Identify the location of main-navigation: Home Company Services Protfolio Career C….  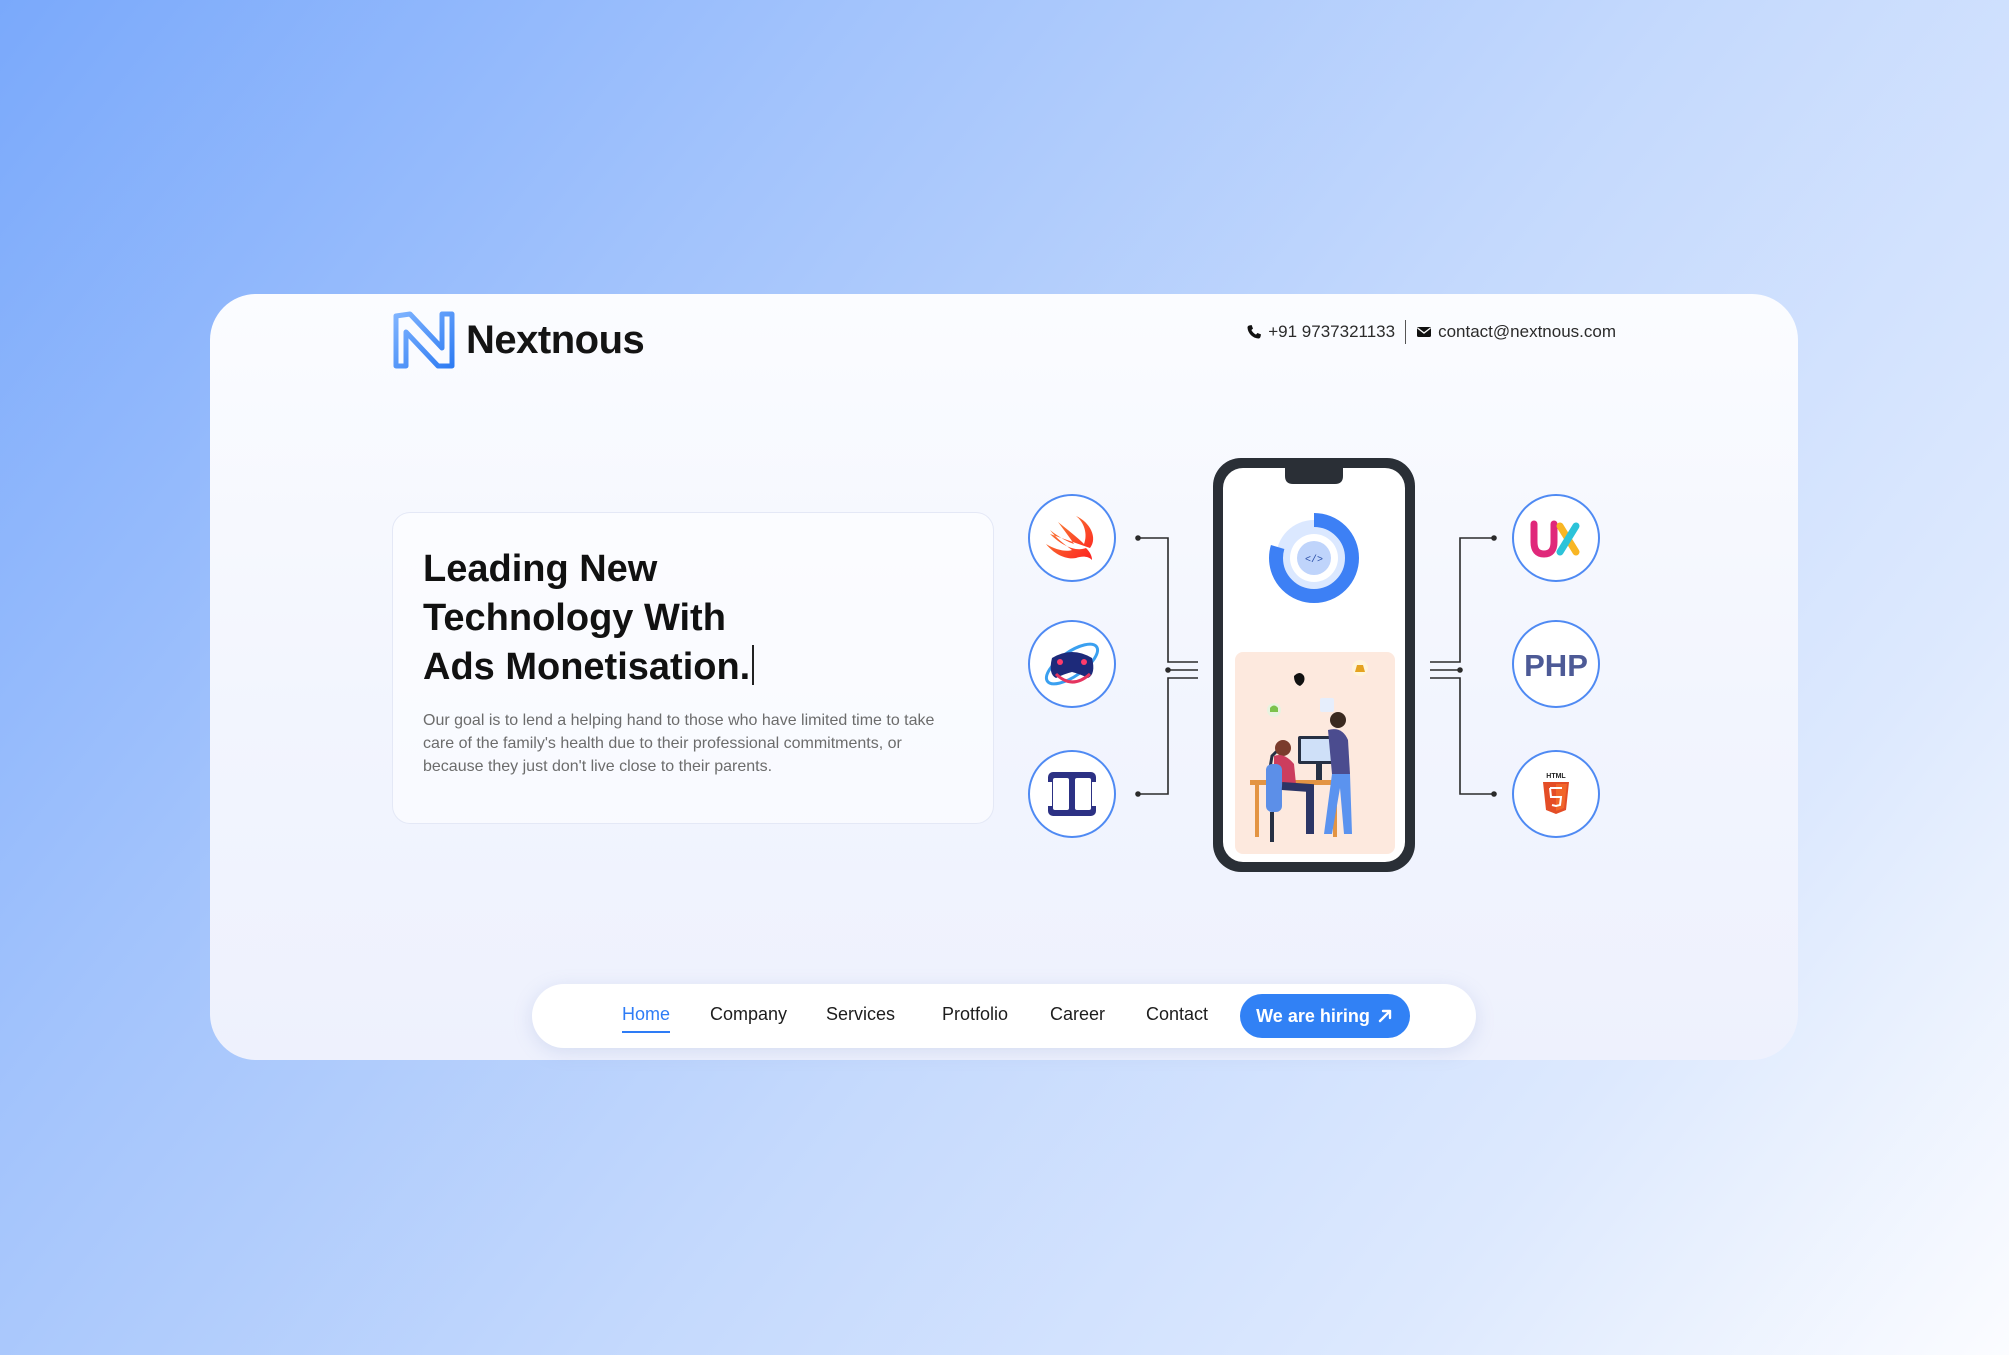
(1004, 1016).